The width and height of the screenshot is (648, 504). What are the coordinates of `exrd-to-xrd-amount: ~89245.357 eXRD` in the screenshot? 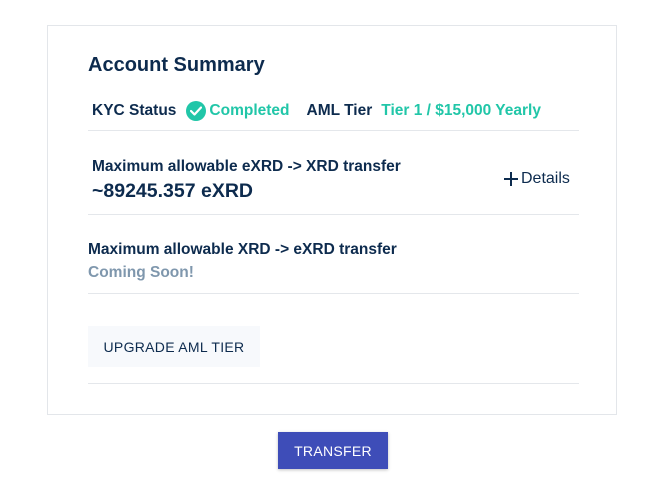 It's located at (172, 191).